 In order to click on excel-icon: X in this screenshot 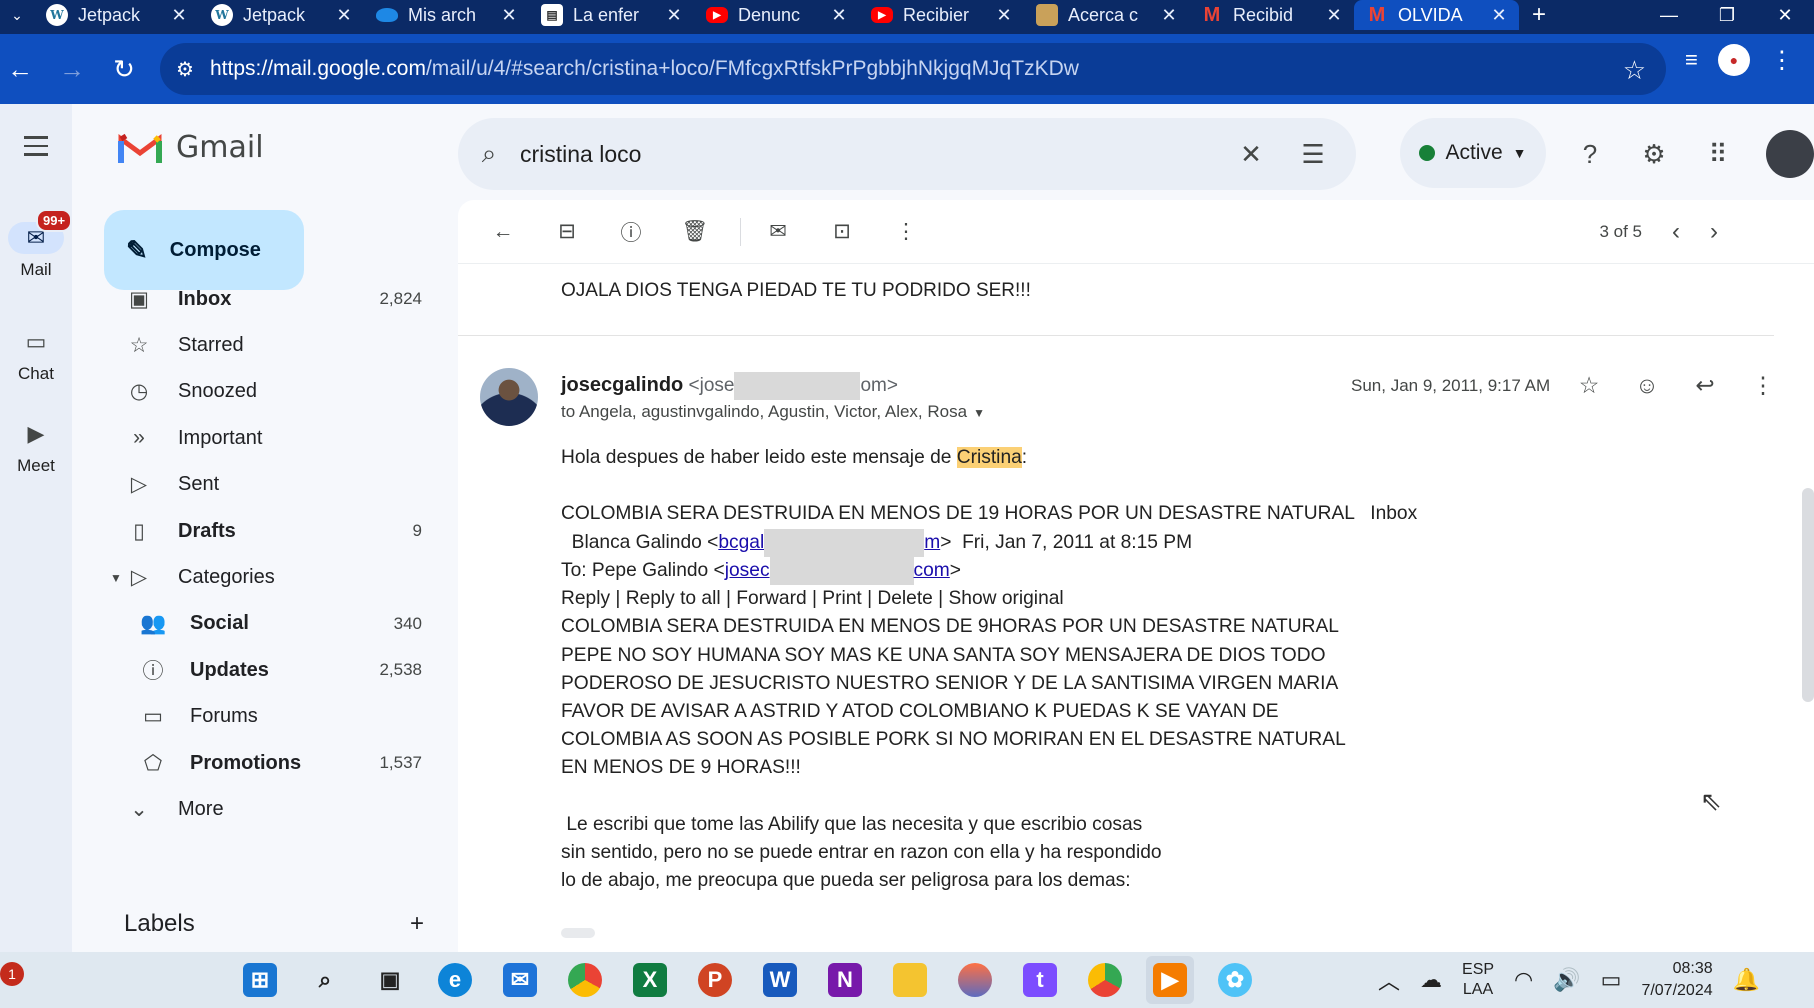, I will do `click(650, 980)`.